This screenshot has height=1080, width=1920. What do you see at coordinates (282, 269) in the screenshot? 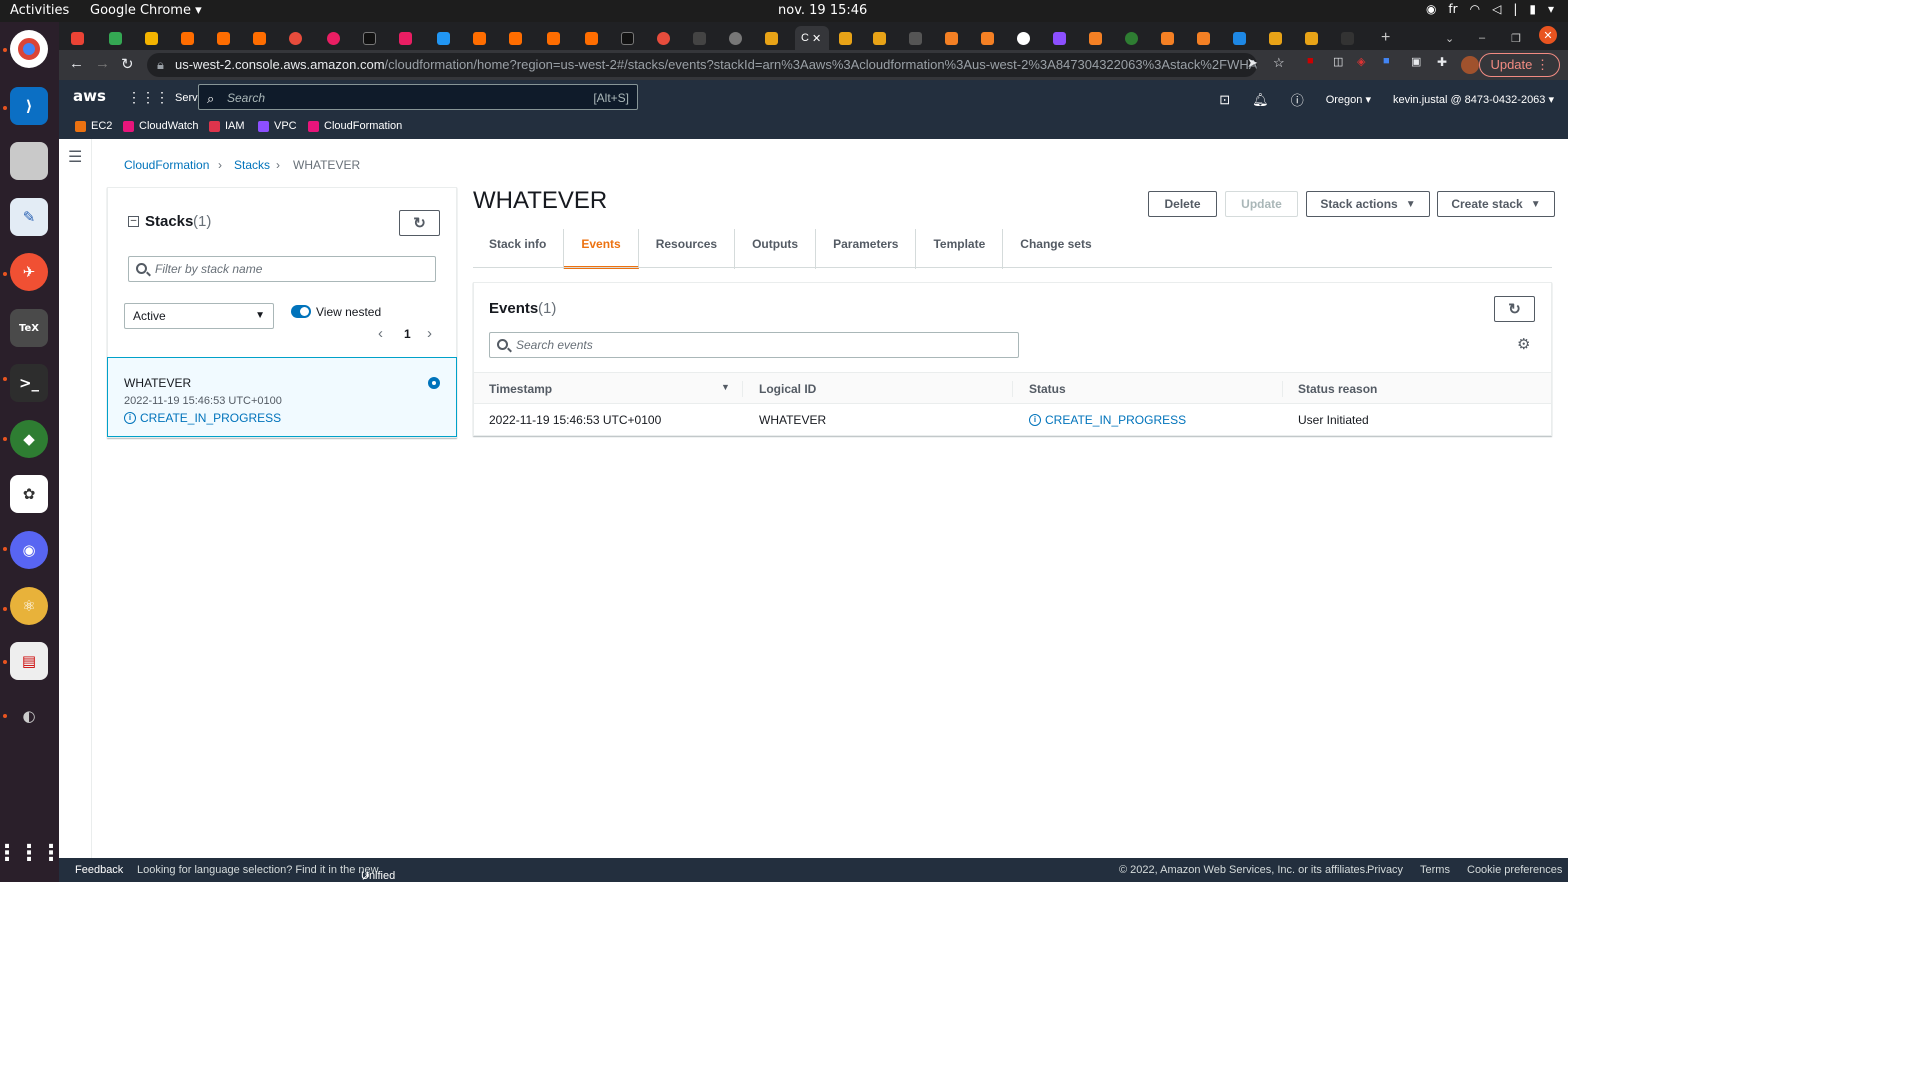
I see `filter-stacks-input: Filter by stack name` at bounding box center [282, 269].